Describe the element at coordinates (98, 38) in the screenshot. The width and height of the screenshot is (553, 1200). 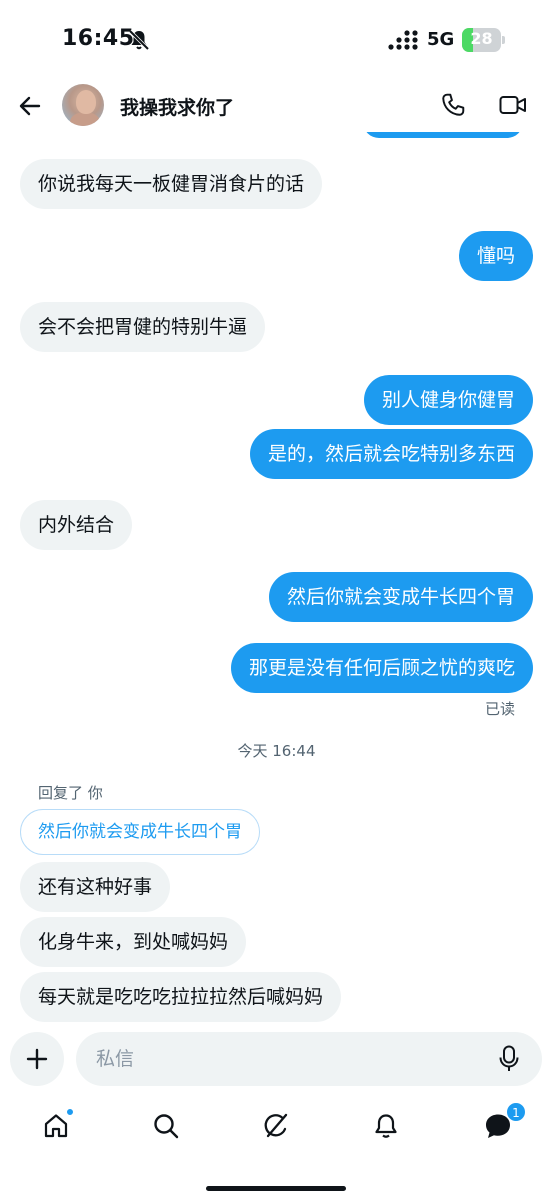
I see `status-time: 16:45` at that location.